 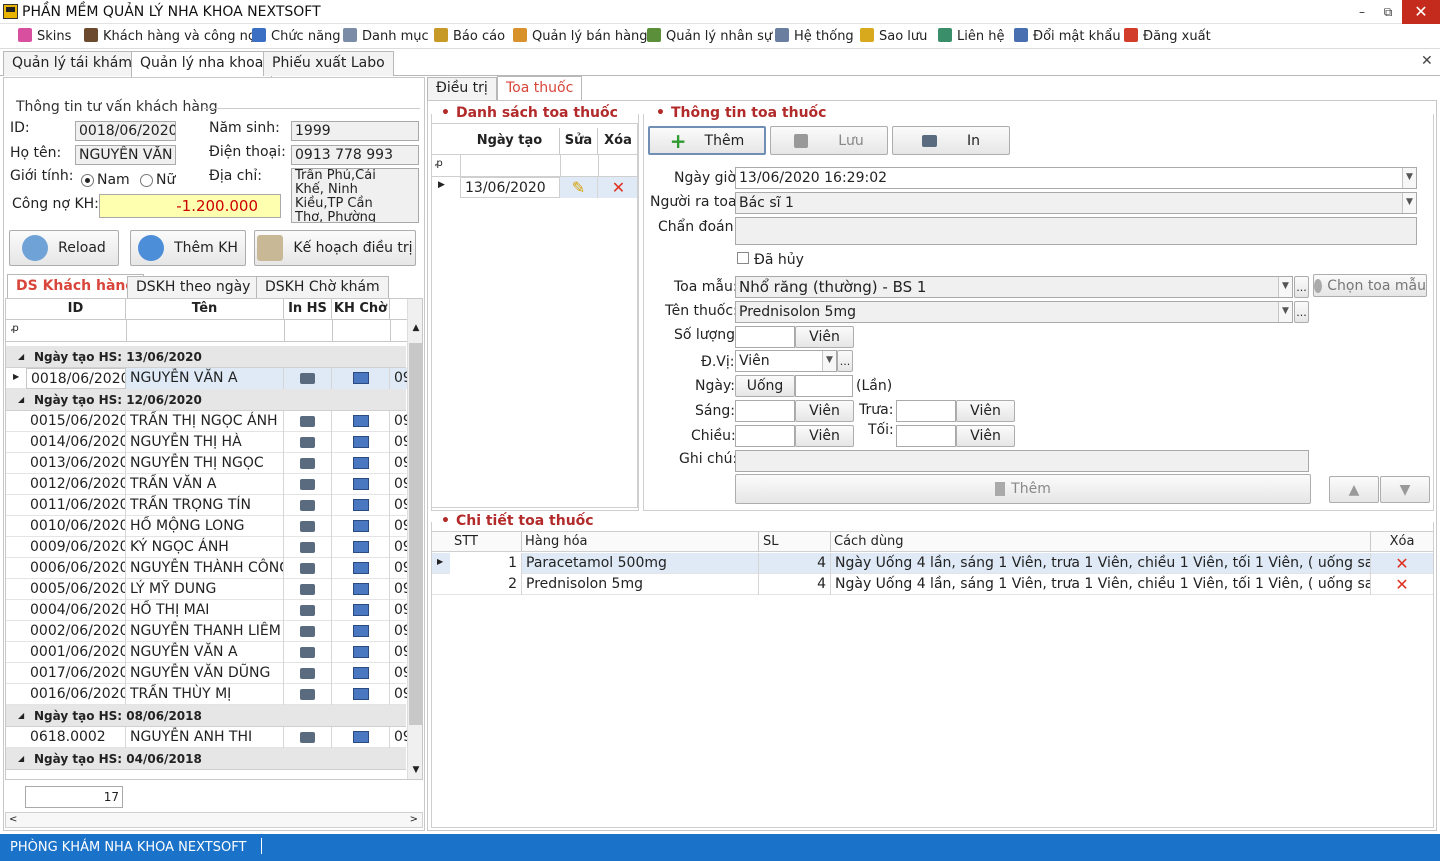 What do you see at coordinates (208, 378) in the screenshot?
I see `table-row: ▶0018/06/2020NGUYỄN VĂN A09` at bounding box center [208, 378].